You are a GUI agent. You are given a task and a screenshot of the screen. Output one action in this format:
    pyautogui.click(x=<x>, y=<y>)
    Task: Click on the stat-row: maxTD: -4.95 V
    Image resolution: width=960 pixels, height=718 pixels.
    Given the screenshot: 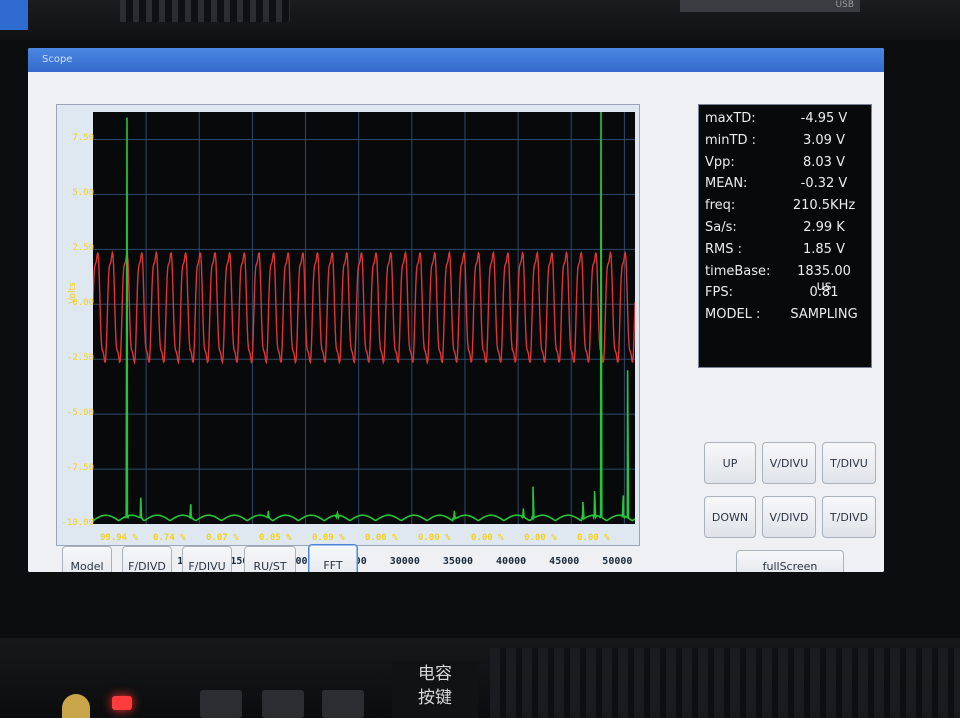 What is the action you would take?
    pyautogui.click(x=785, y=121)
    